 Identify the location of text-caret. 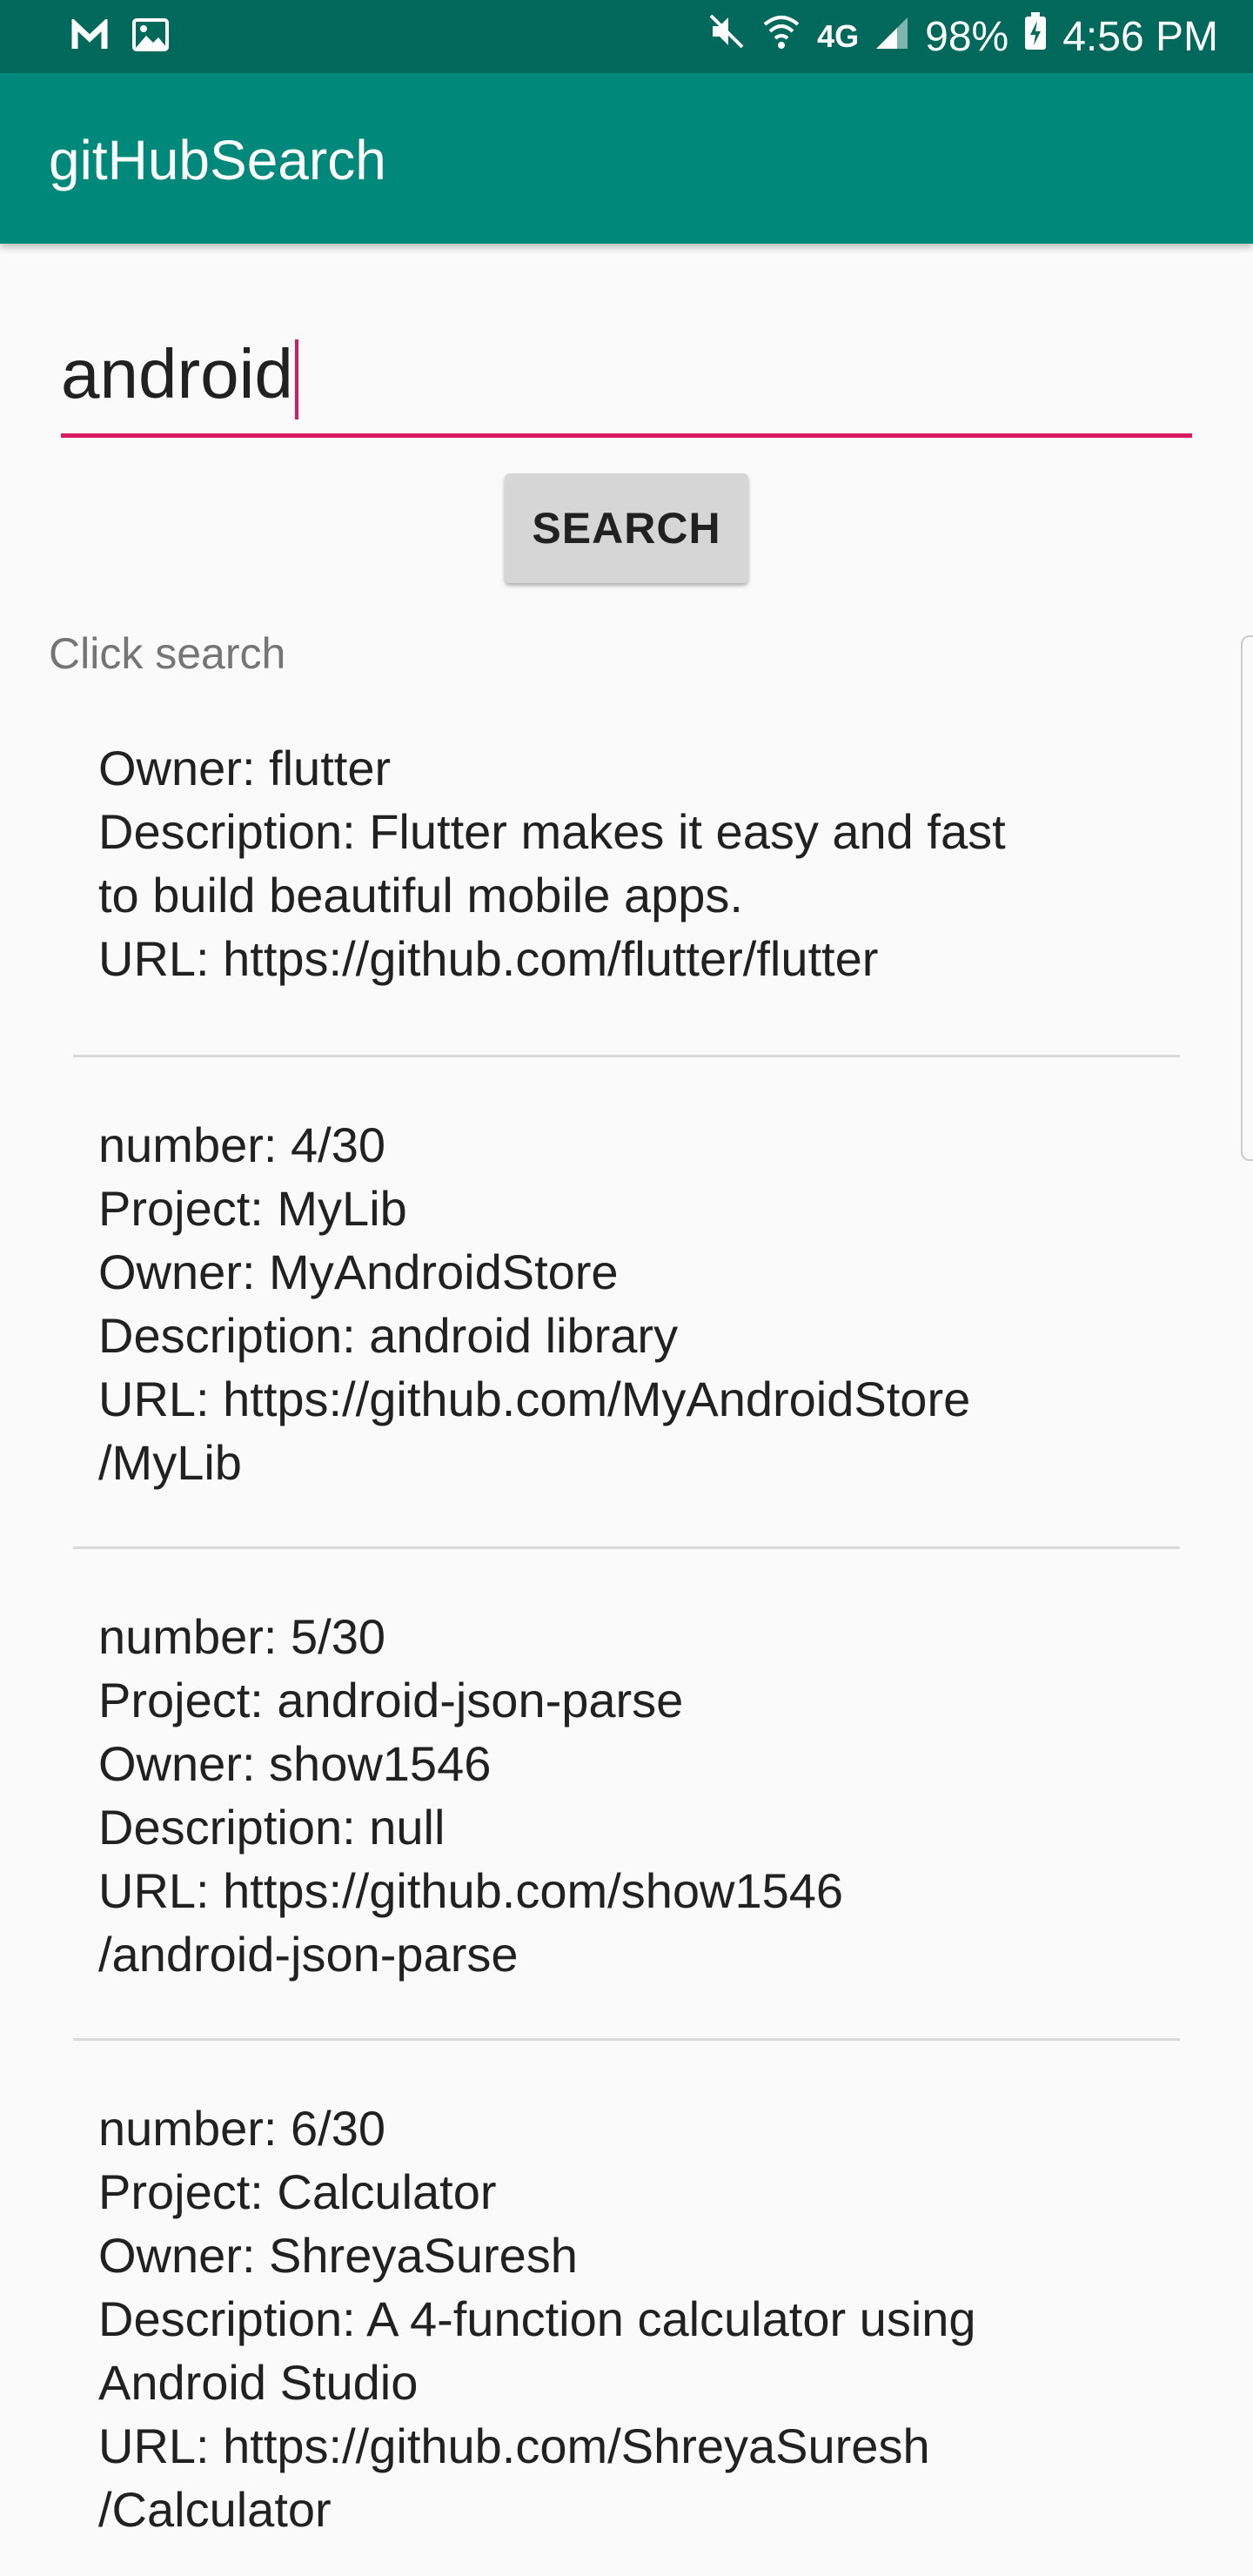
(296, 379).